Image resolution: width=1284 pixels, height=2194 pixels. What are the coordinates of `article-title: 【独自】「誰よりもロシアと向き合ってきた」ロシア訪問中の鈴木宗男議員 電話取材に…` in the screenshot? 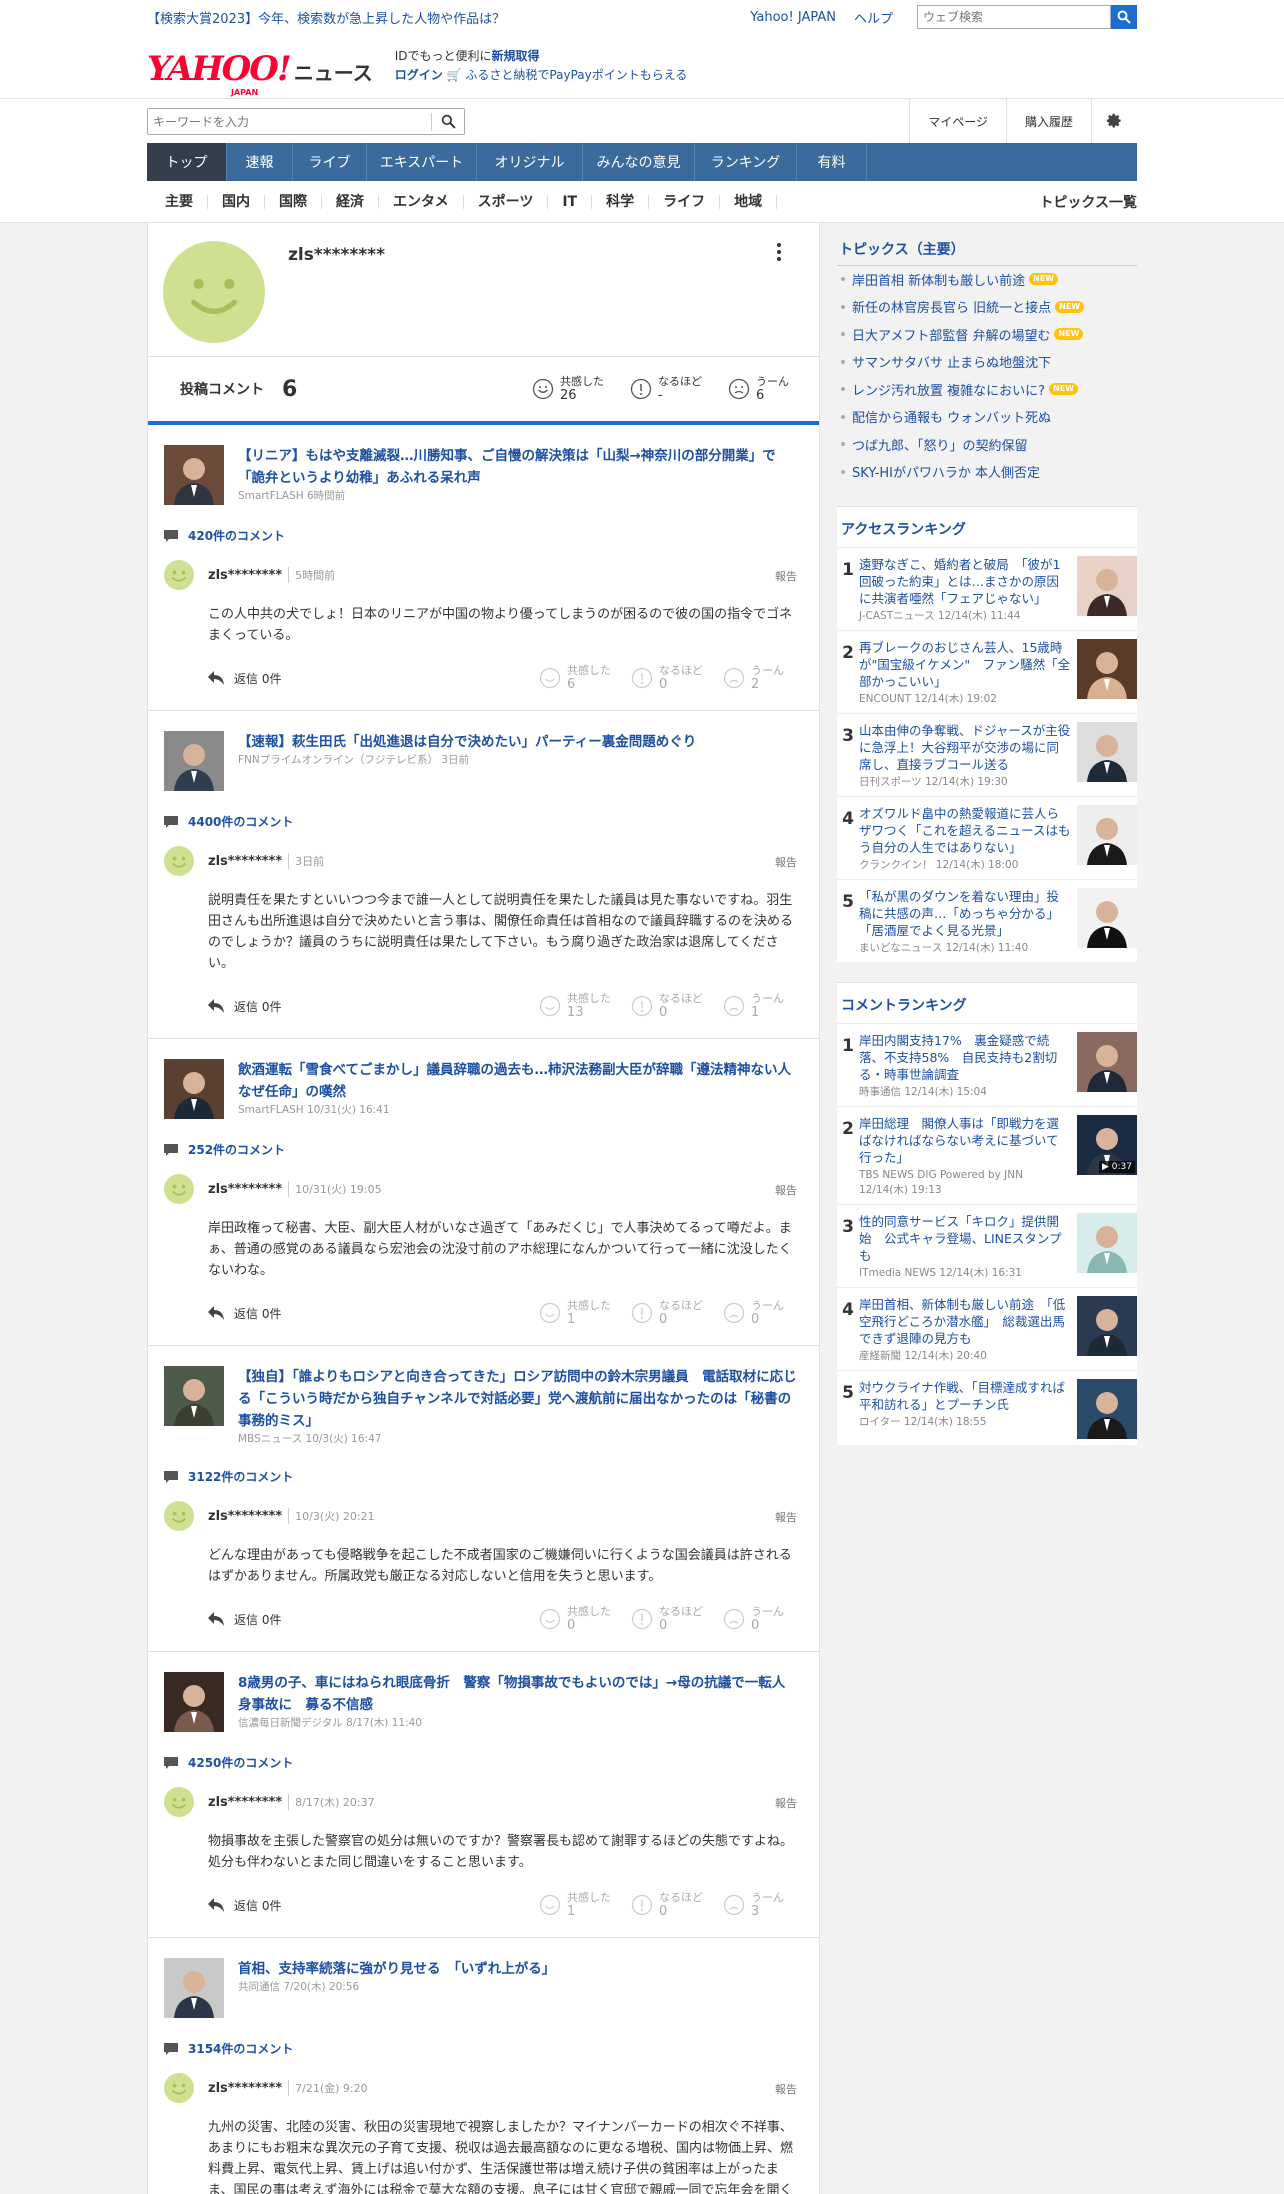 It's located at (517, 1399).